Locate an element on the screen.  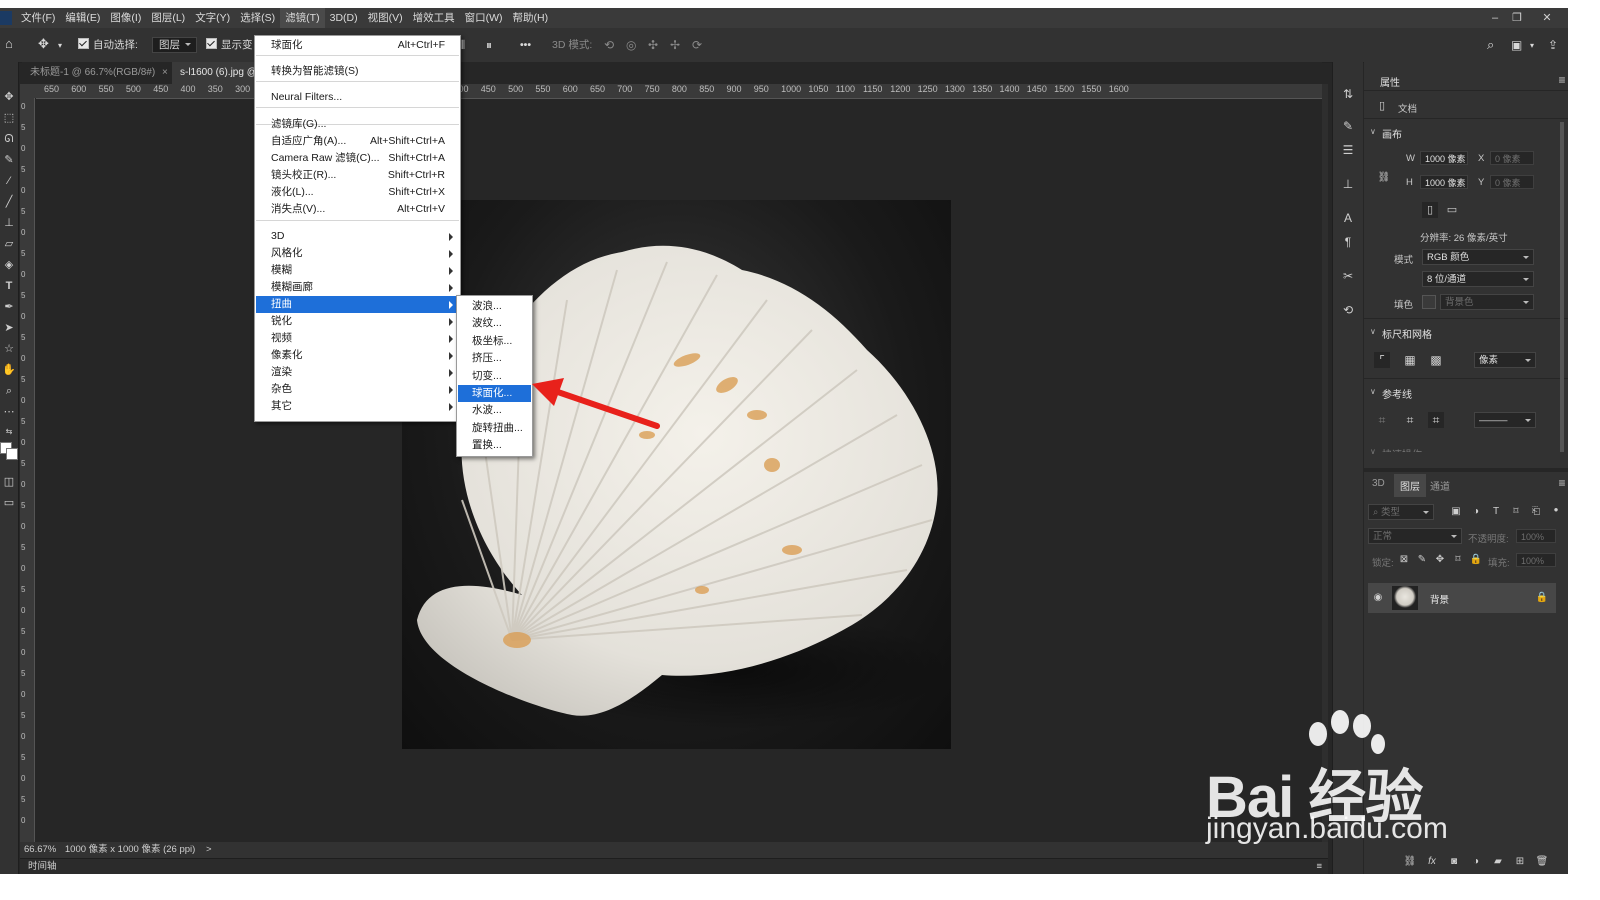
guide-style-dropdown: ——— is located at coordinates (1505, 420).